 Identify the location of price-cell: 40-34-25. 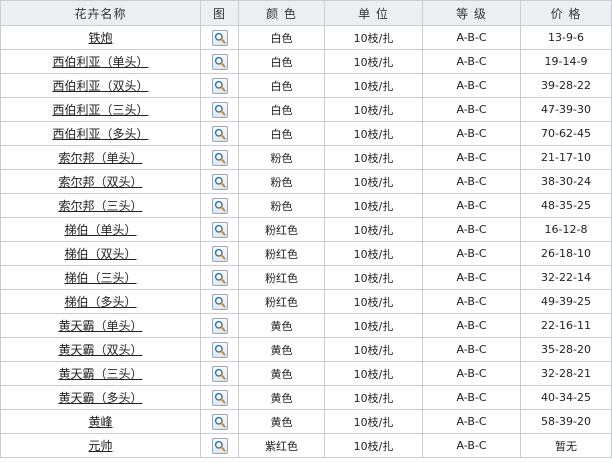
(566, 397).